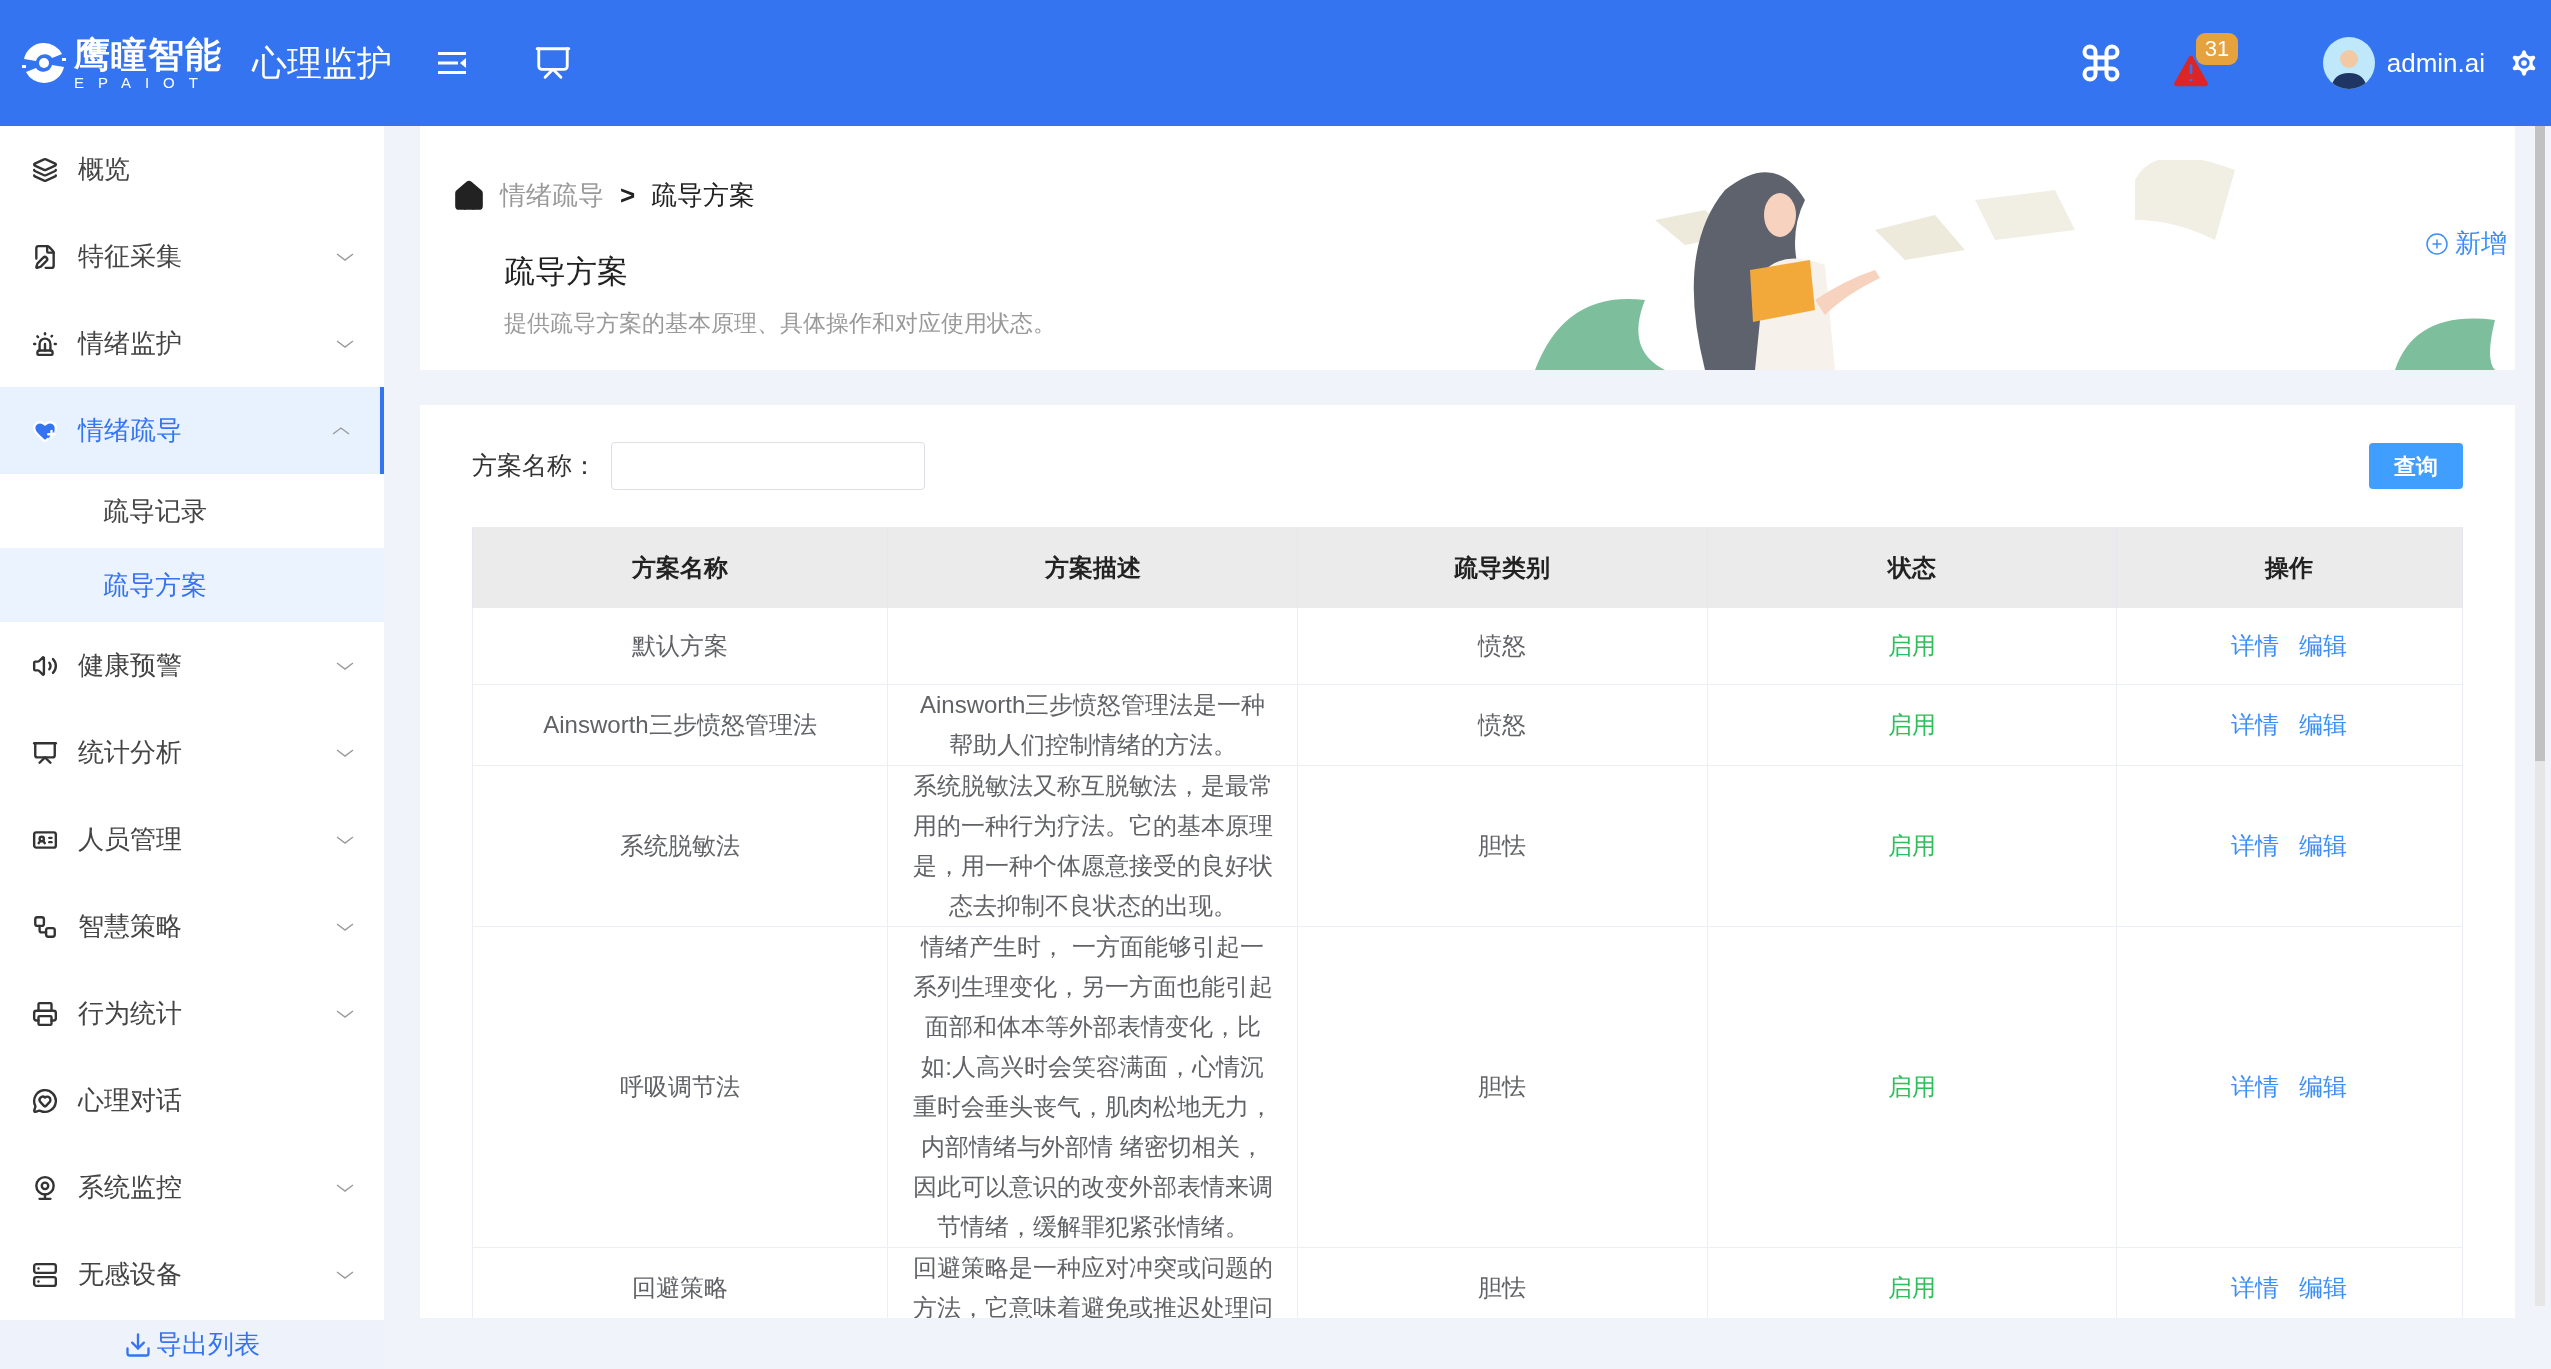 Image resolution: width=2551 pixels, height=1369 pixels. Describe the element at coordinates (192, 926) in the screenshot. I see `sidebar-item: 智慧策略` at that location.